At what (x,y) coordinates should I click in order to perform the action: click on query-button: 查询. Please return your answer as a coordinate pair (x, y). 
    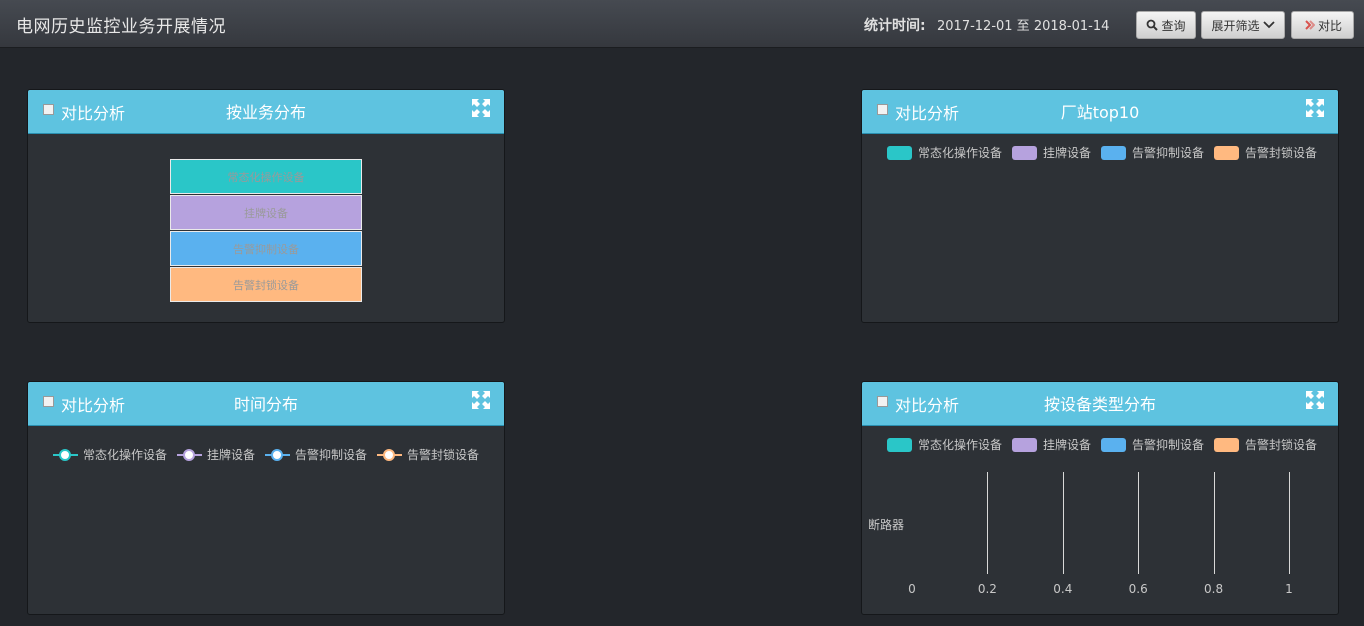
    Looking at the image, I should click on (1166, 25).